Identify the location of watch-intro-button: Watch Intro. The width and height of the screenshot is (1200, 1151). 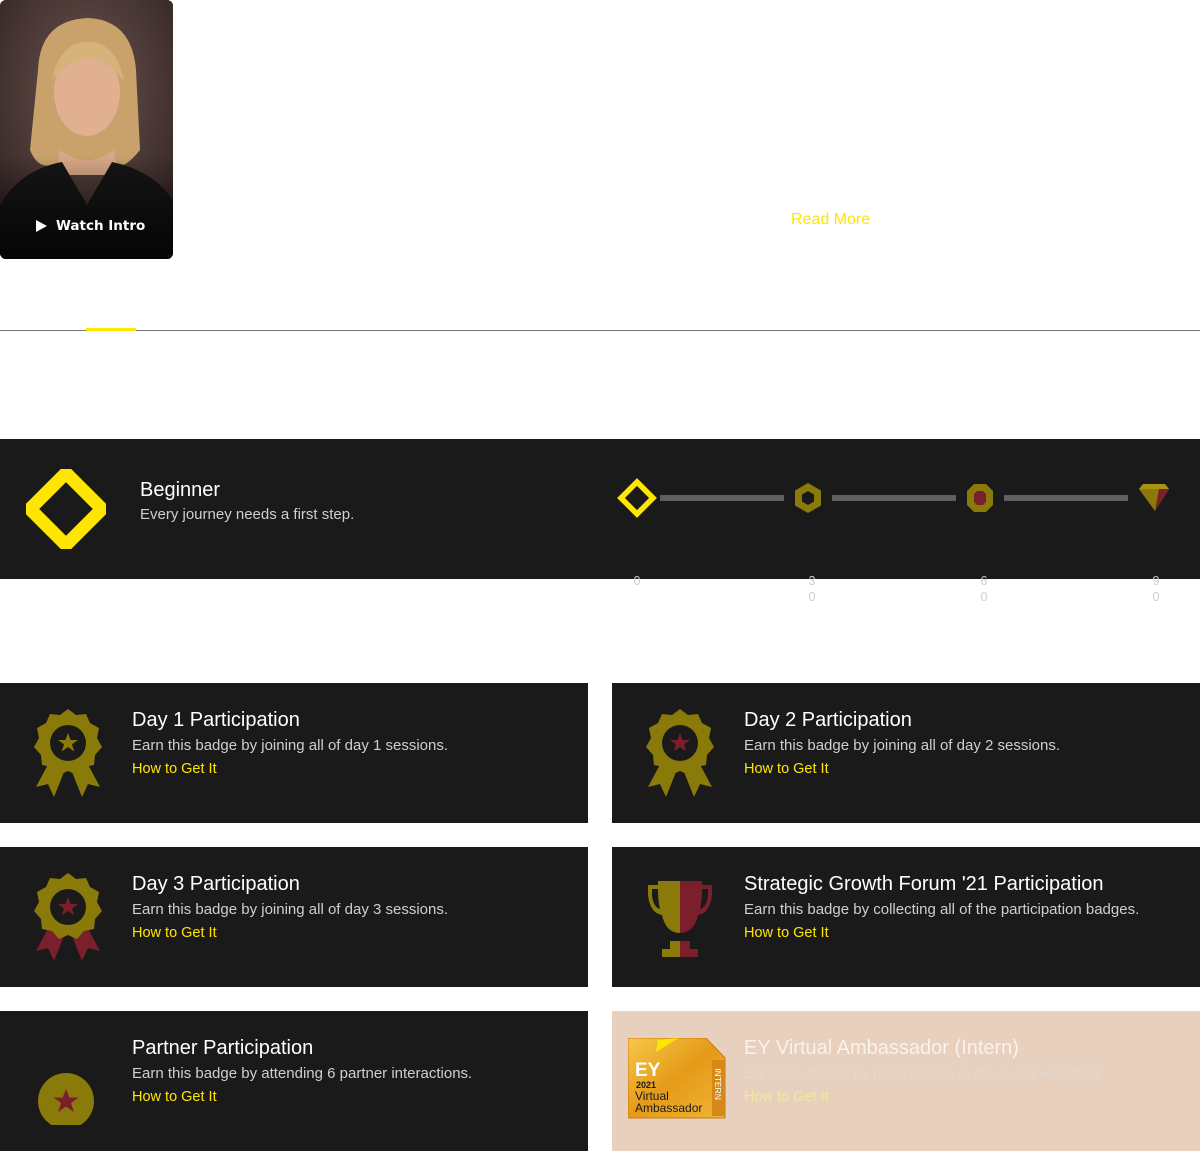
(90, 226).